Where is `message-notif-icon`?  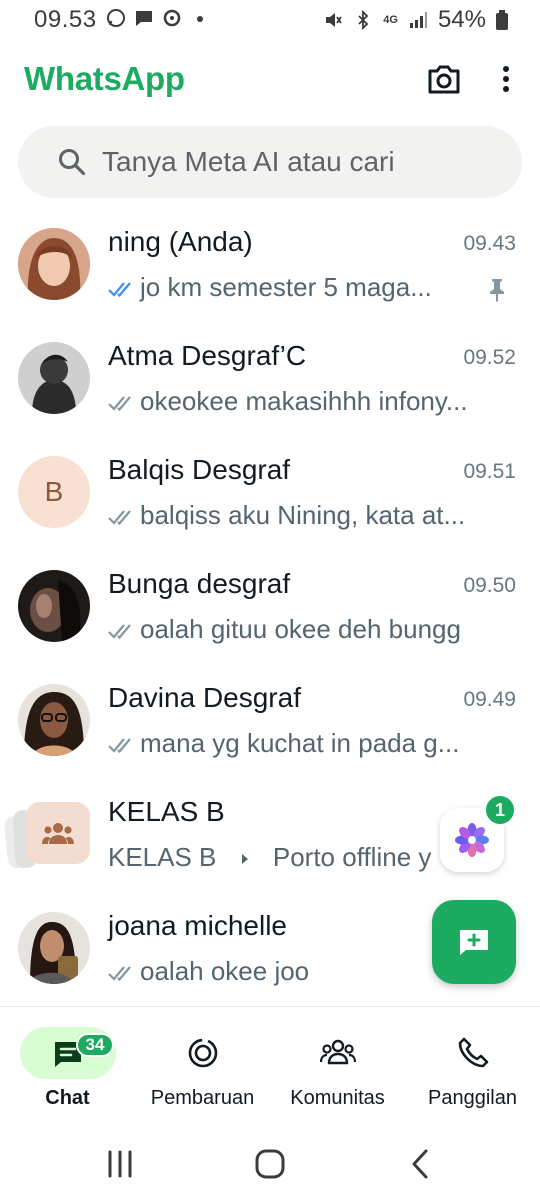
message-notif-icon is located at coordinates (144, 18).